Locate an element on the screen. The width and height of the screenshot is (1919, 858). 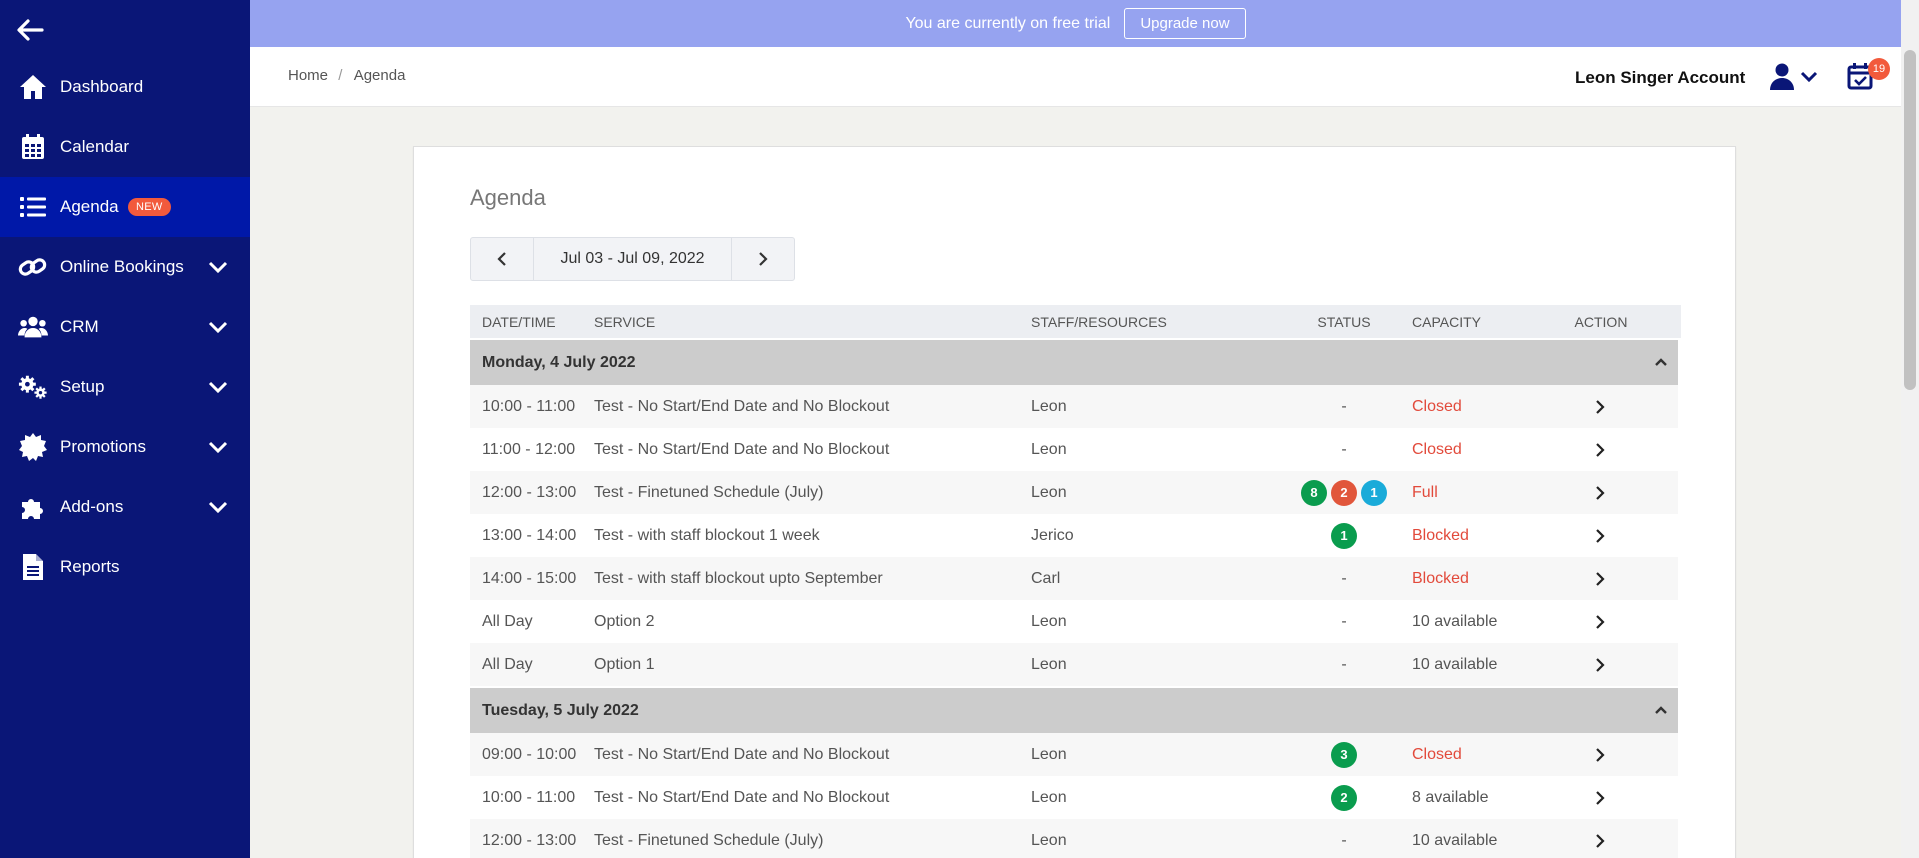
column-header-status: STATUS is located at coordinates (1344, 321).